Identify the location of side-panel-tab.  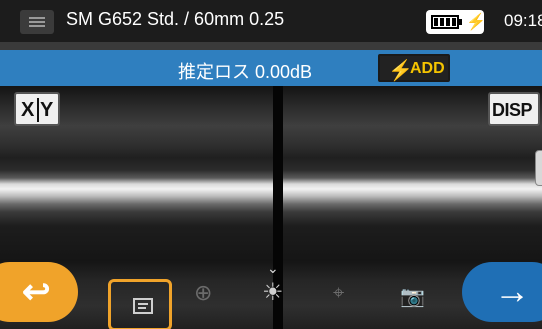
(538, 168).